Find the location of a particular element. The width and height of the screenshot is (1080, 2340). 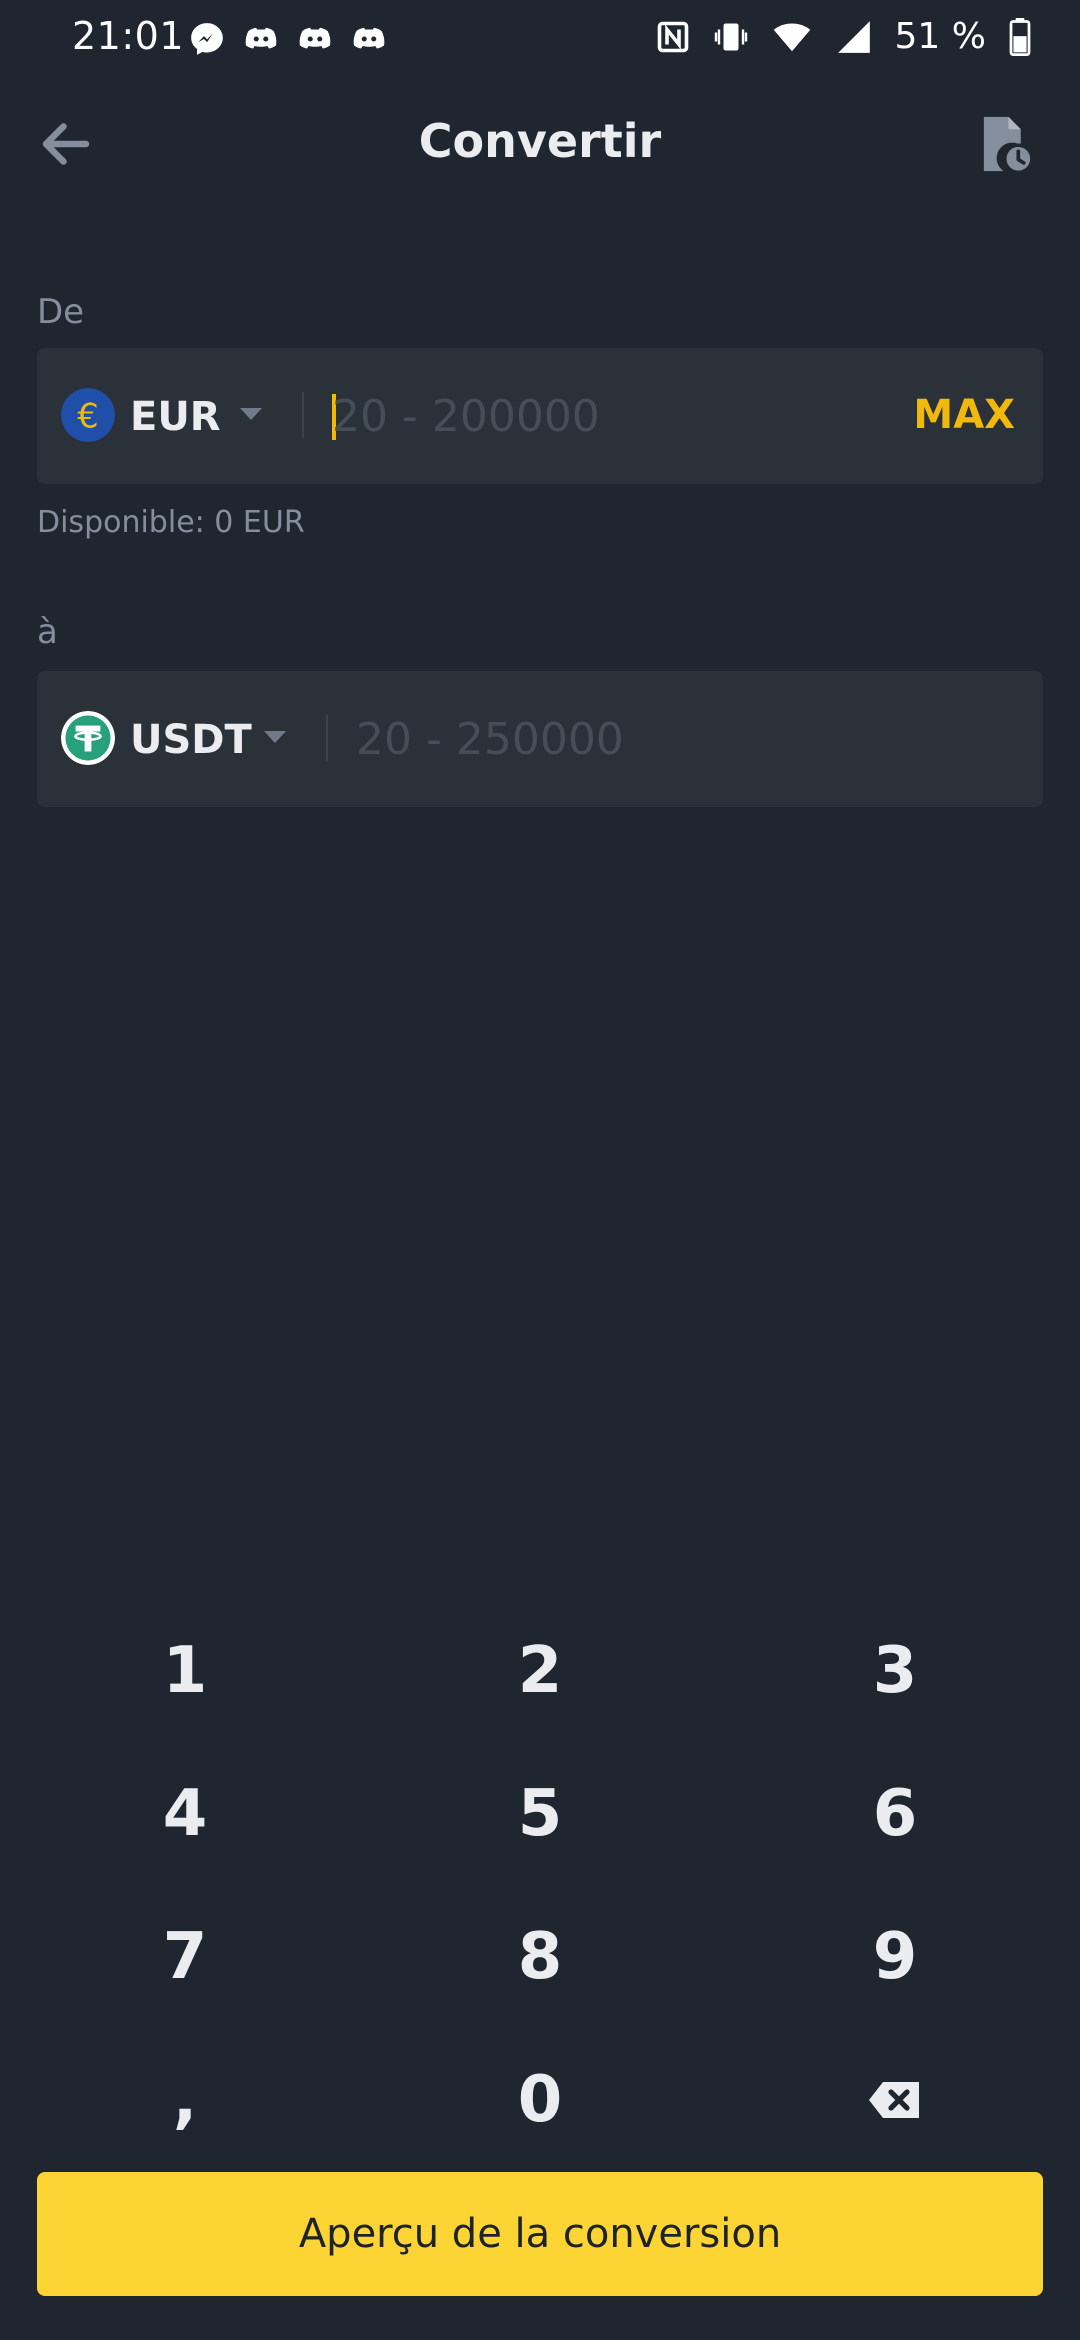

order-history-icon is located at coordinates (1006, 144).